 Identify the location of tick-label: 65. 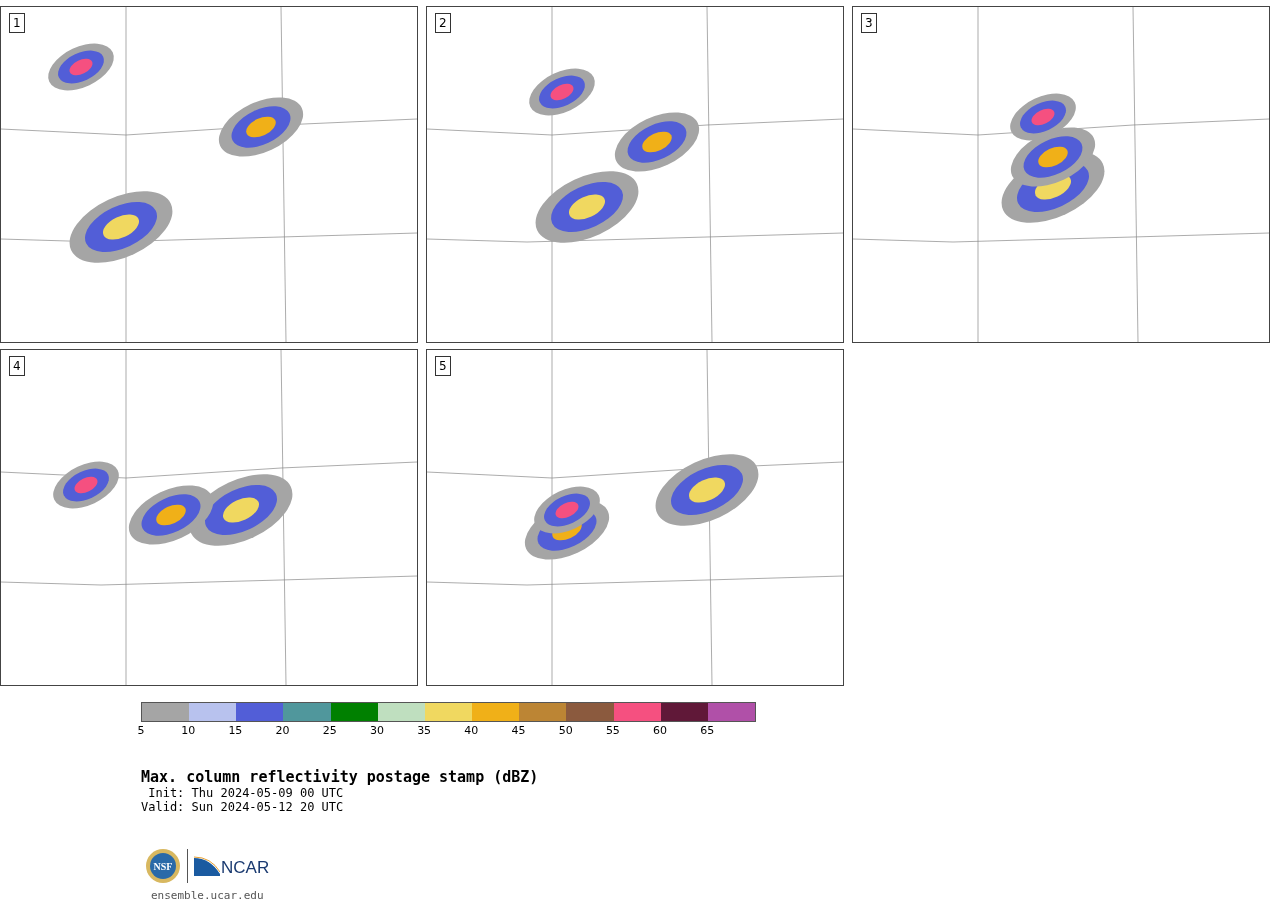
(707, 730).